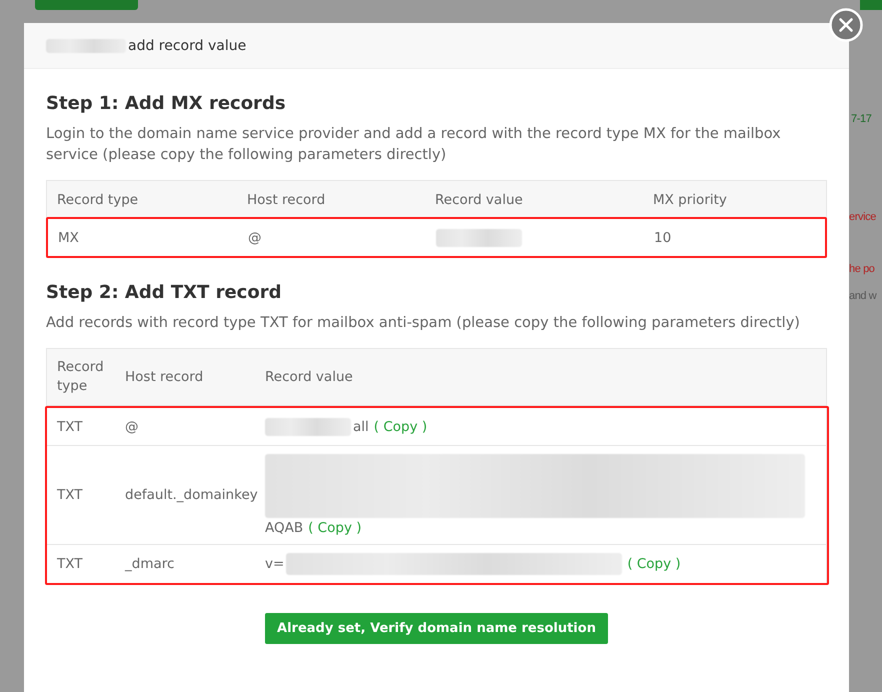  Describe the element at coordinates (414, 145) in the screenshot. I see `step-description: Login to the domain name service provider and add a record with the record type MX for the mailbox service (please copy the following parameters directly)` at that location.